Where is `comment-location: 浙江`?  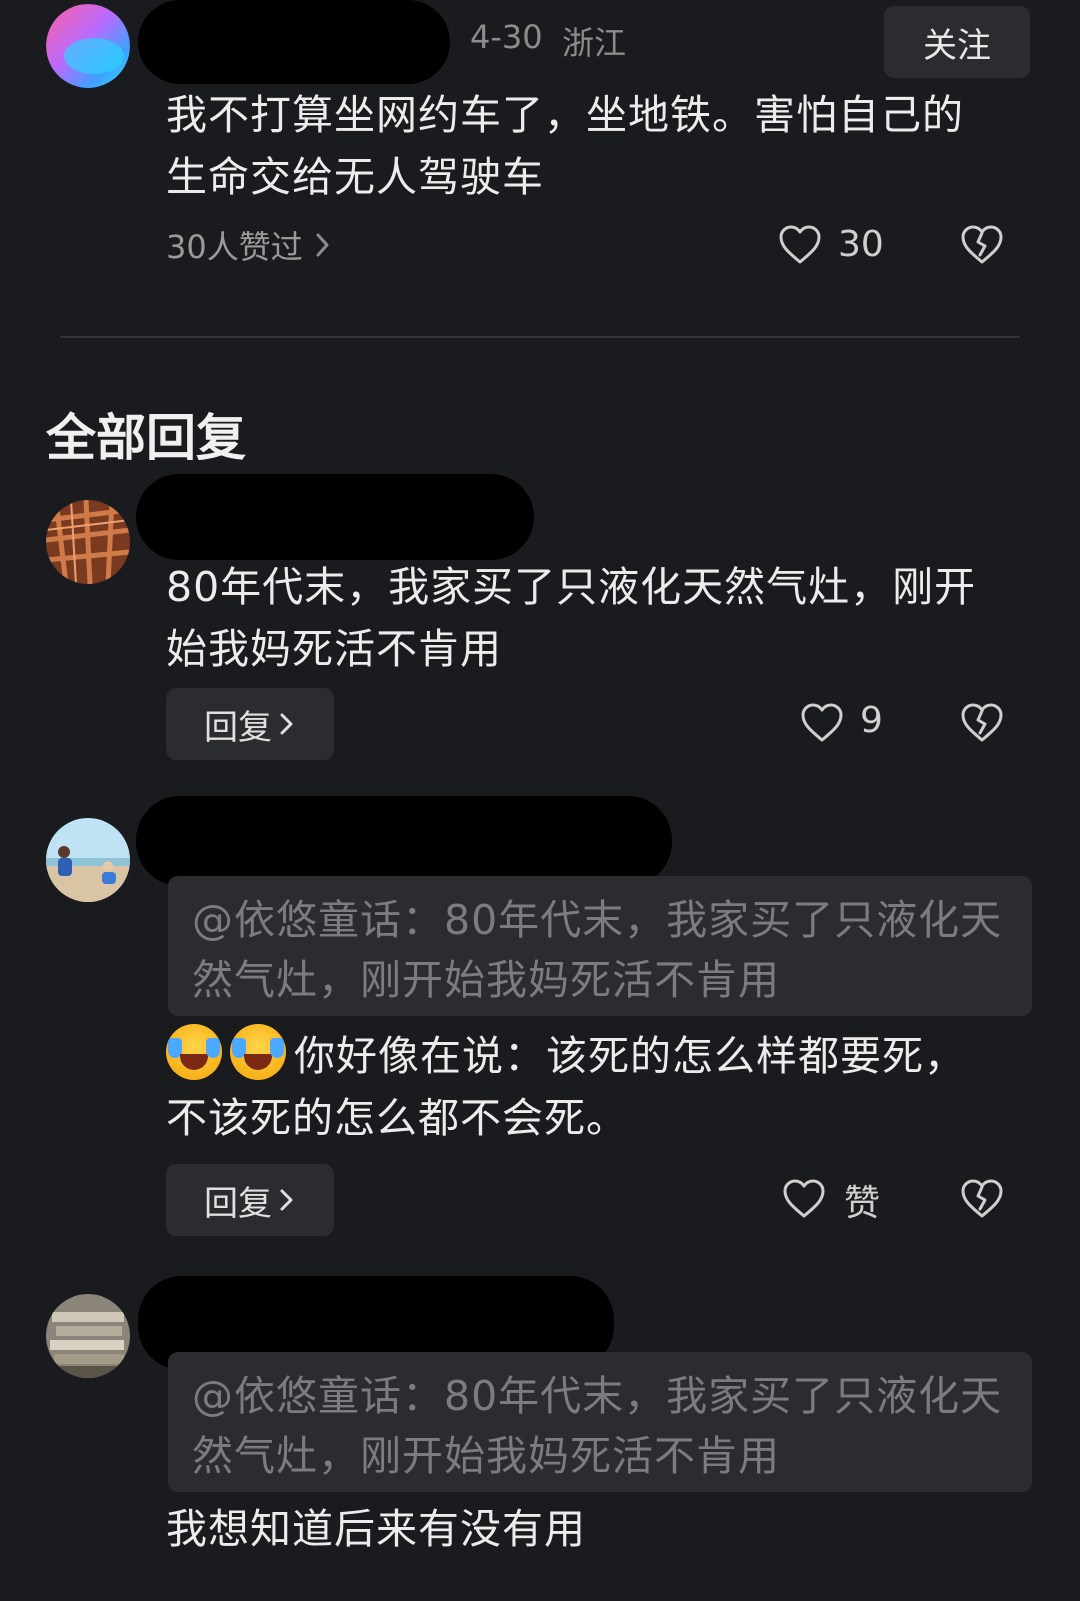 comment-location: 浙江 is located at coordinates (594, 43).